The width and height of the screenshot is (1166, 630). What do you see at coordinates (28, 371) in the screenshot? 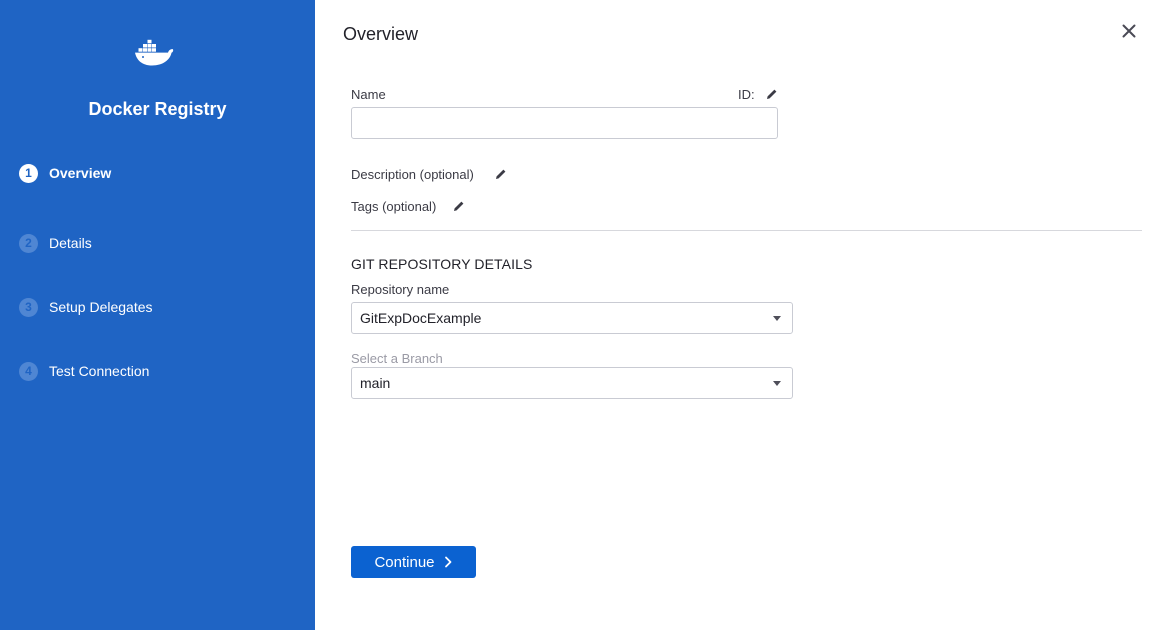
I see `step-number: 4` at bounding box center [28, 371].